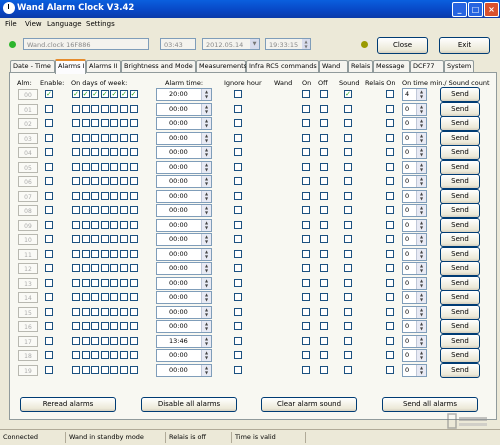 The height and width of the screenshot is (445, 500). Describe the element at coordinates (491, 9) in the screenshot. I see `window-close-button: ×` at that location.